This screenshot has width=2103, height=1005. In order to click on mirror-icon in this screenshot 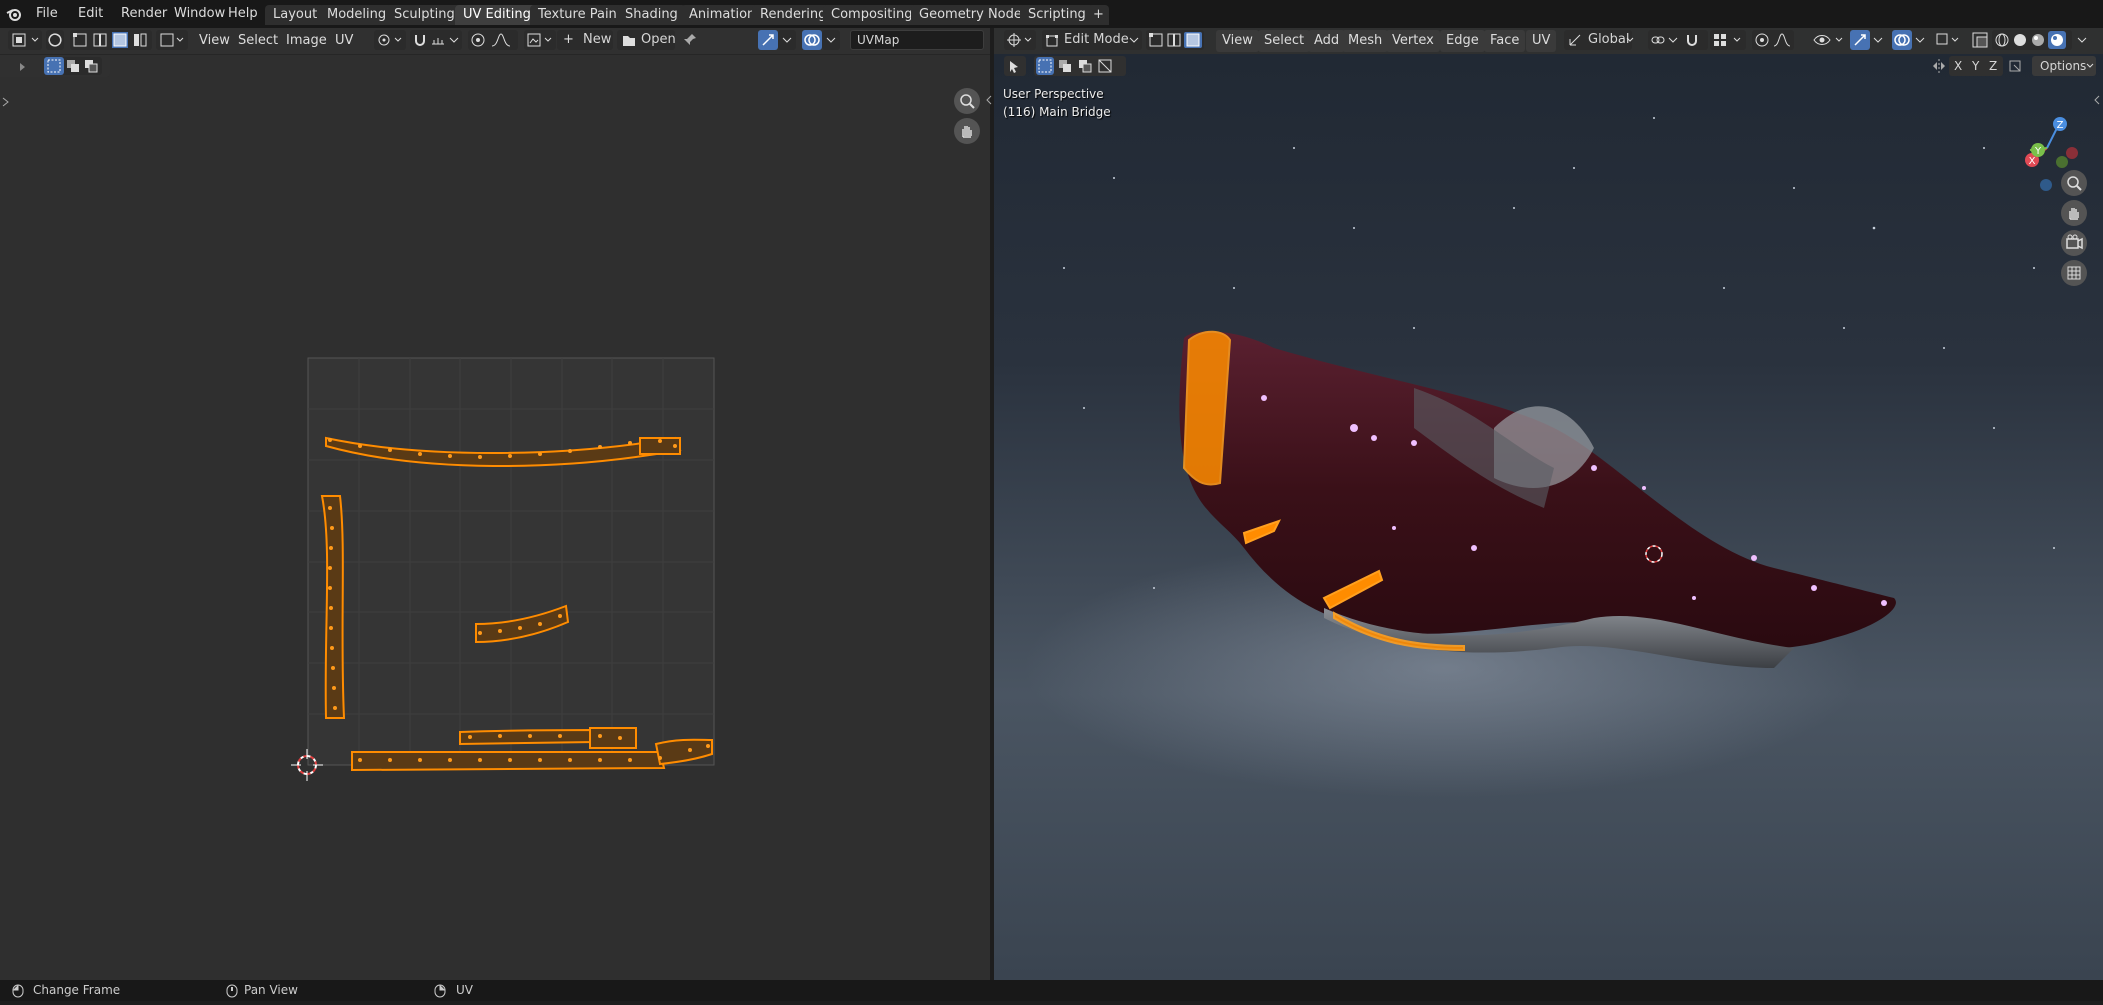, I will do `click(1939, 66)`.